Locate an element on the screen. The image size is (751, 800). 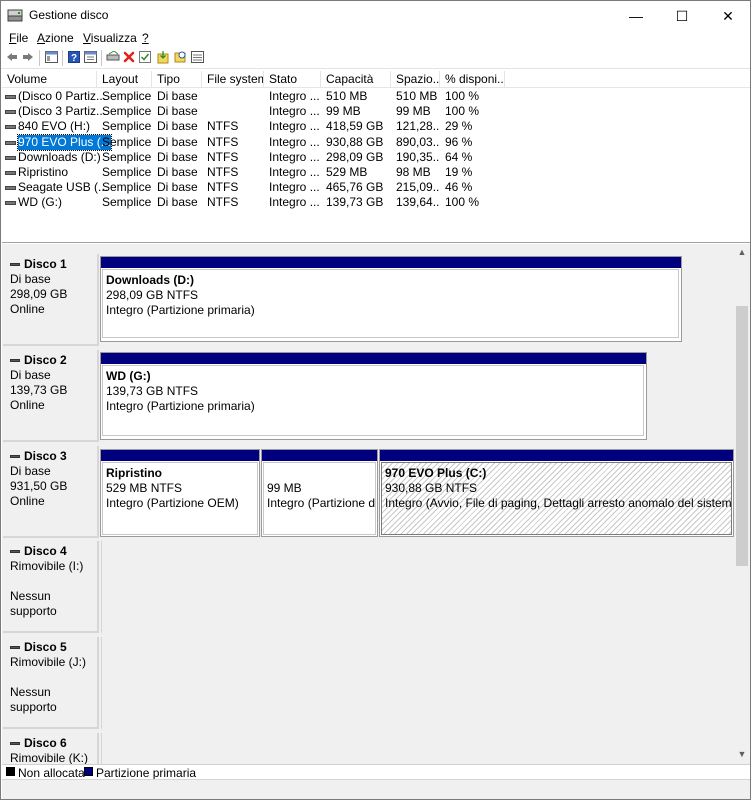
delete-icon is located at coordinates (129, 57).